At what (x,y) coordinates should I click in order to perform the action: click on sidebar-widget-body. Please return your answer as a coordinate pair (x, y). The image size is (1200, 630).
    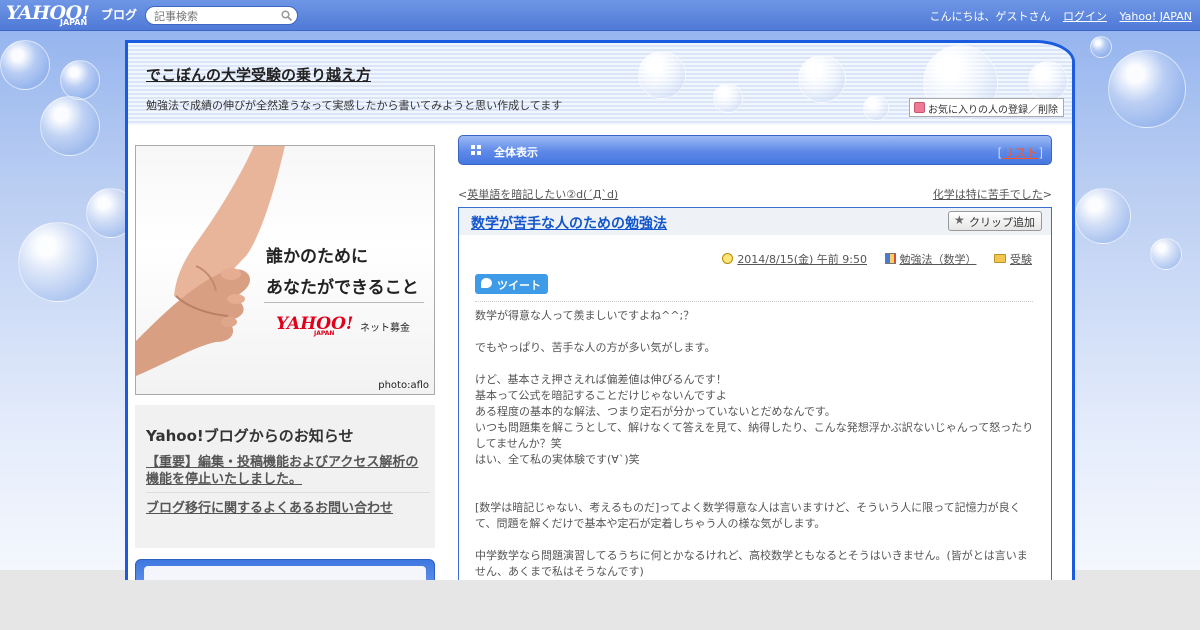
    Looking at the image, I should click on (285, 573).